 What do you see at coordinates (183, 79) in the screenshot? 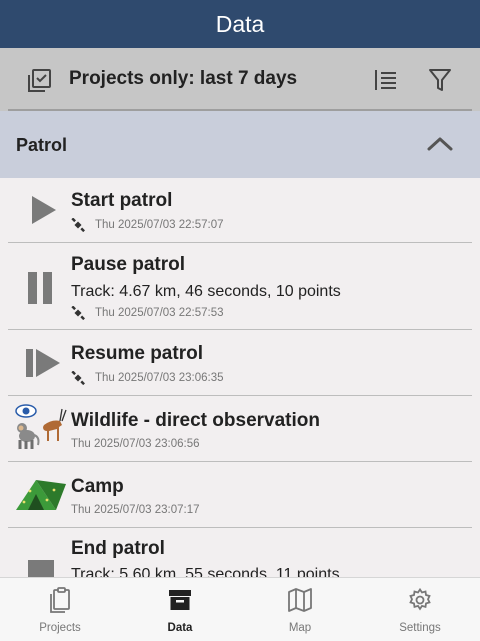
I see `filter-label: Projects only: last 7 days` at bounding box center [183, 79].